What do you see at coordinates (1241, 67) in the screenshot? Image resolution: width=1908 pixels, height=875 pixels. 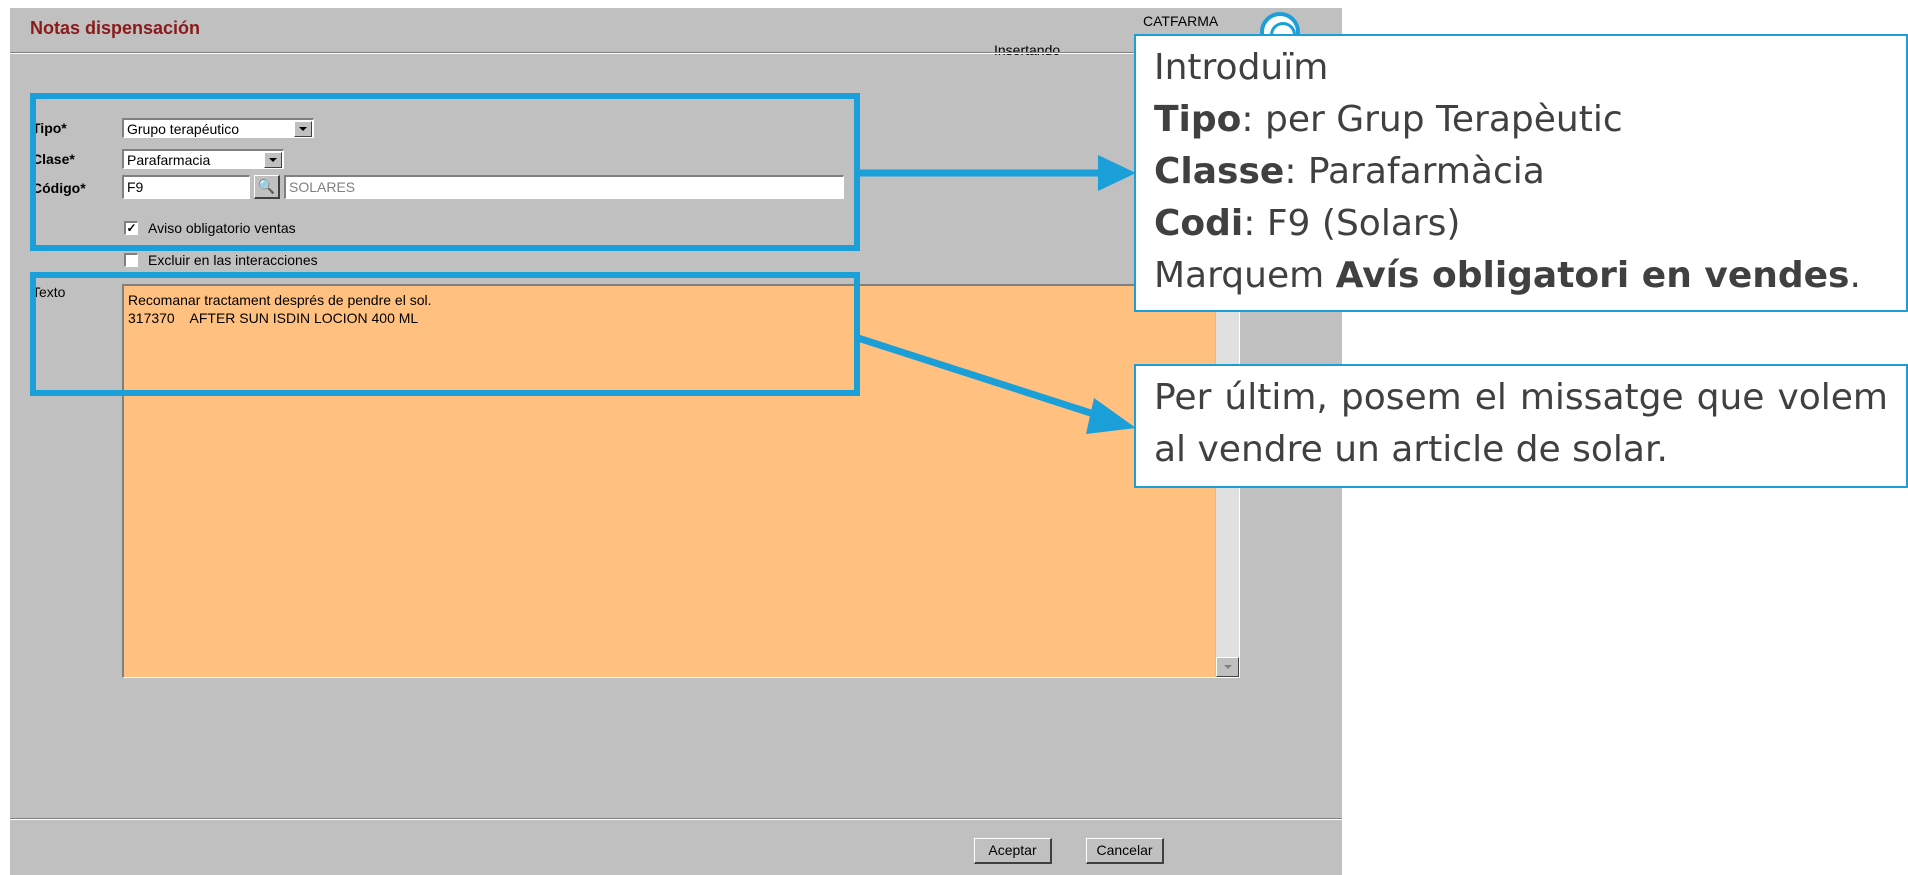 I see `callout-intro: Introduïm` at bounding box center [1241, 67].